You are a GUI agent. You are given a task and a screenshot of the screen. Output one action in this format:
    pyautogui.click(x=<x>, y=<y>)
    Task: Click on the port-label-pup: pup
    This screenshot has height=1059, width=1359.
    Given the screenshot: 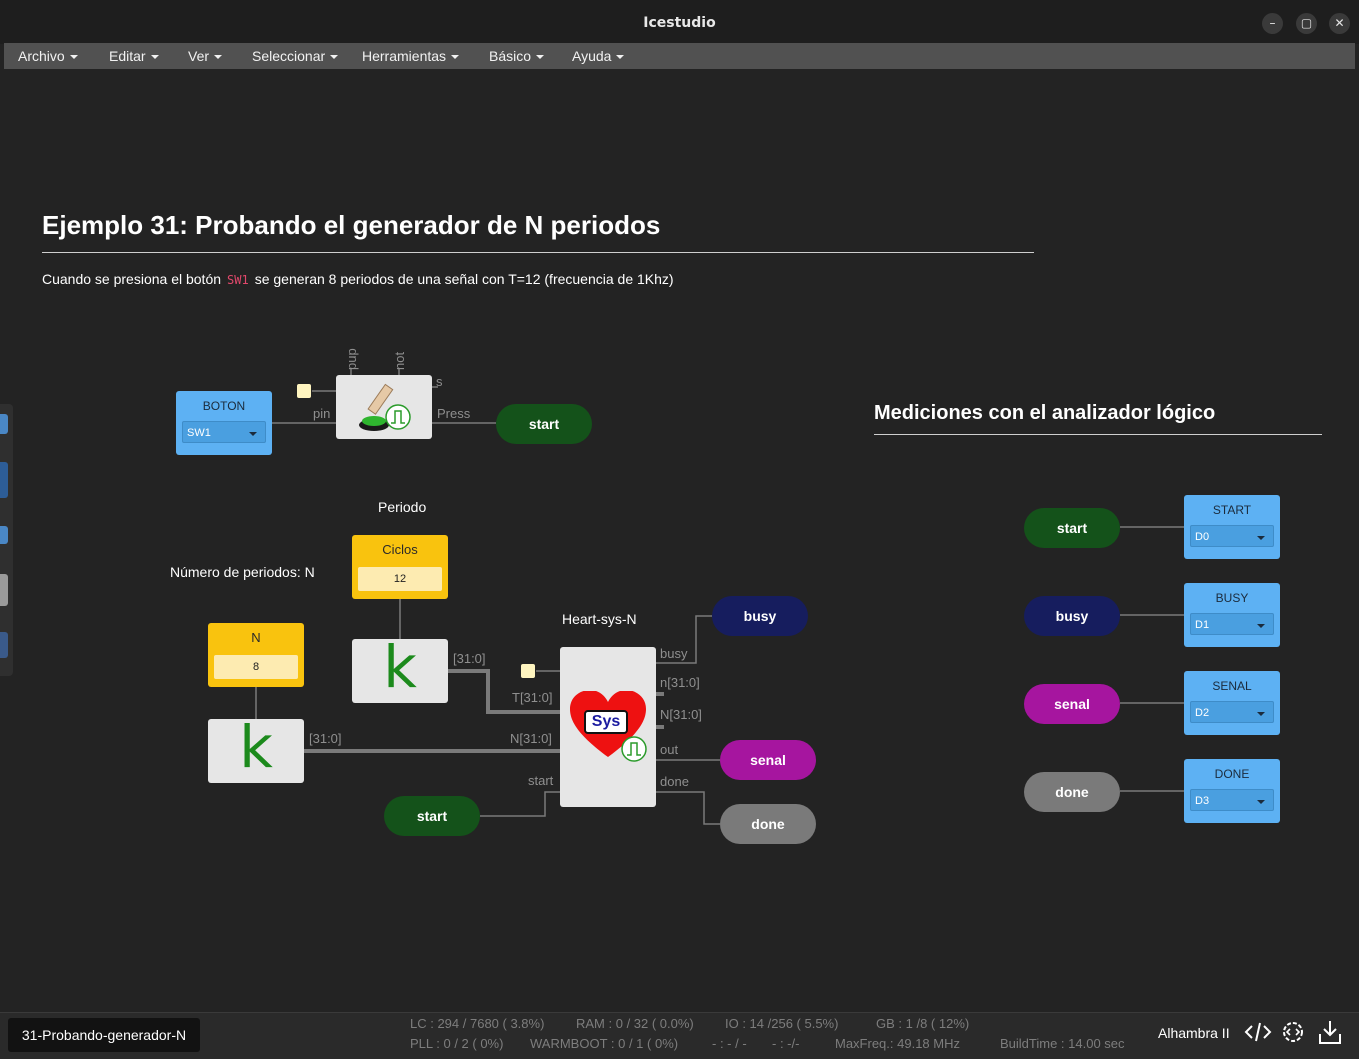 What is the action you would take?
    pyautogui.click(x=351, y=359)
    